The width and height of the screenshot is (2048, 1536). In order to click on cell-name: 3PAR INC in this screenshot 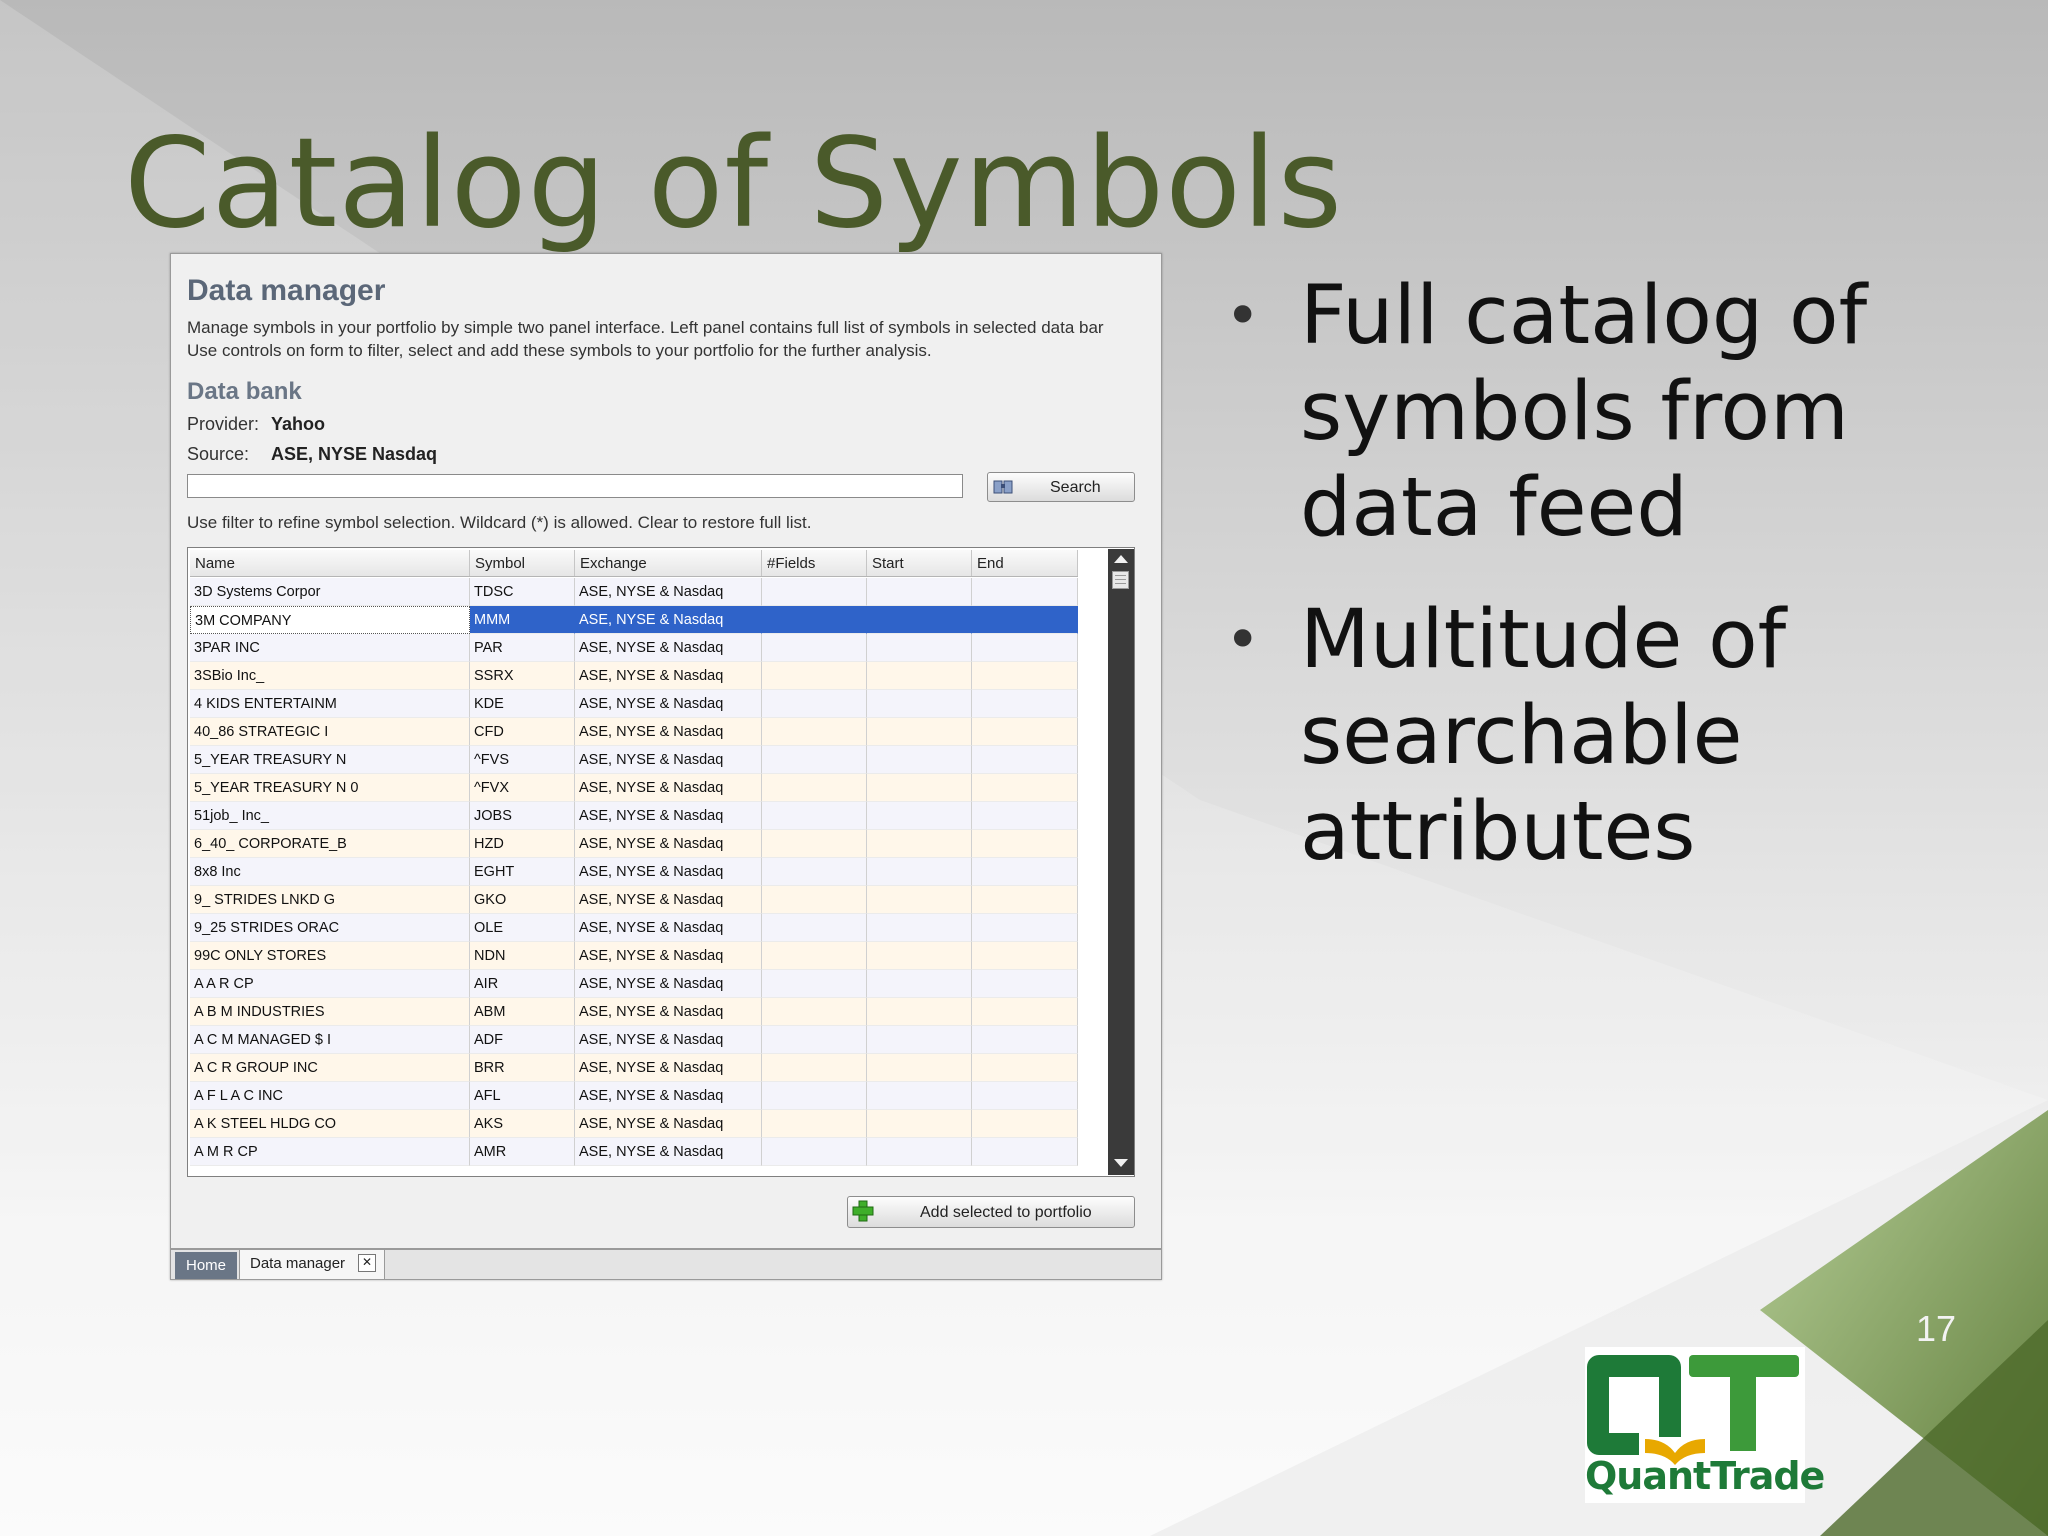, I will do `click(330, 648)`.